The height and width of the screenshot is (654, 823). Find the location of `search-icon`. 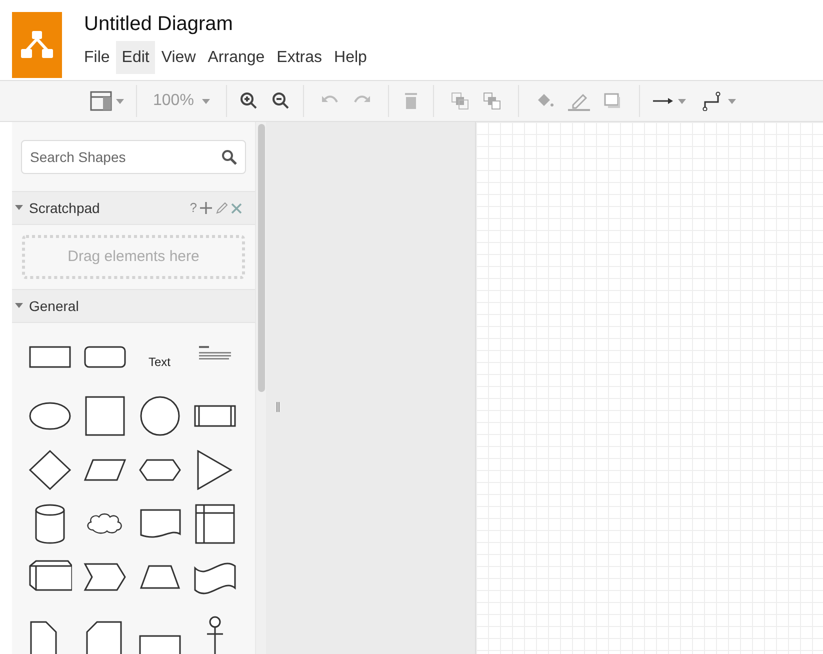

search-icon is located at coordinates (229, 157).